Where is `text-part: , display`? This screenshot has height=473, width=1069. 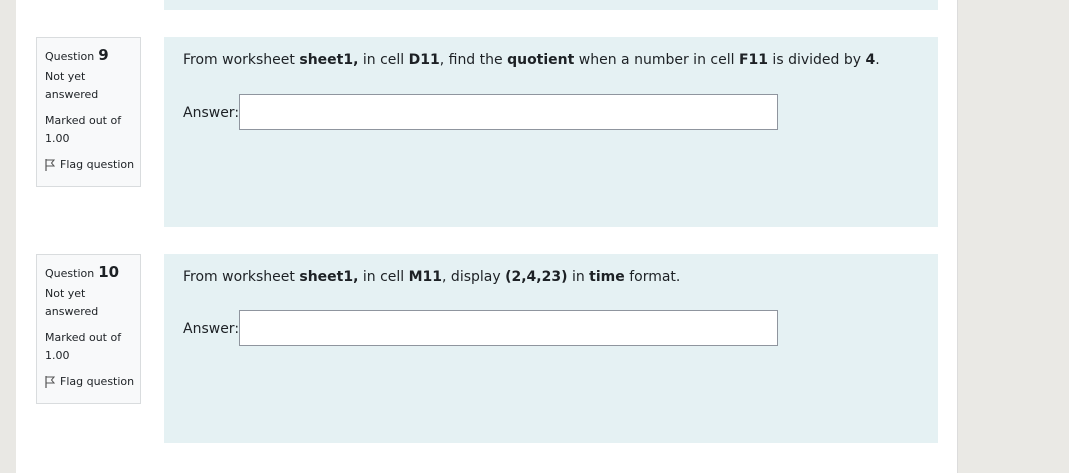
text-part: , display is located at coordinates (474, 277).